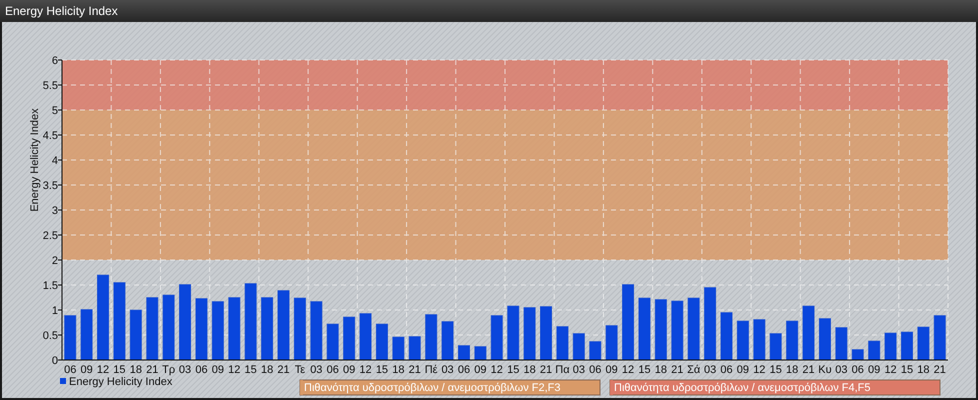  What do you see at coordinates (50, 286) in the screenshot?
I see `y-tick-label: 1.5` at bounding box center [50, 286].